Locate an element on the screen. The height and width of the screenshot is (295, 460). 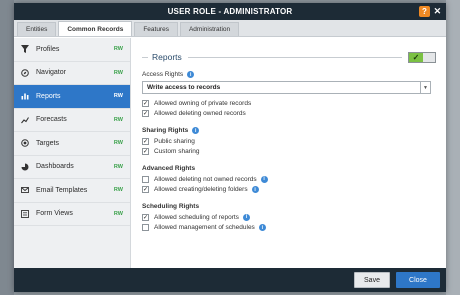
close-button: Close is located at coordinates (418, 280).